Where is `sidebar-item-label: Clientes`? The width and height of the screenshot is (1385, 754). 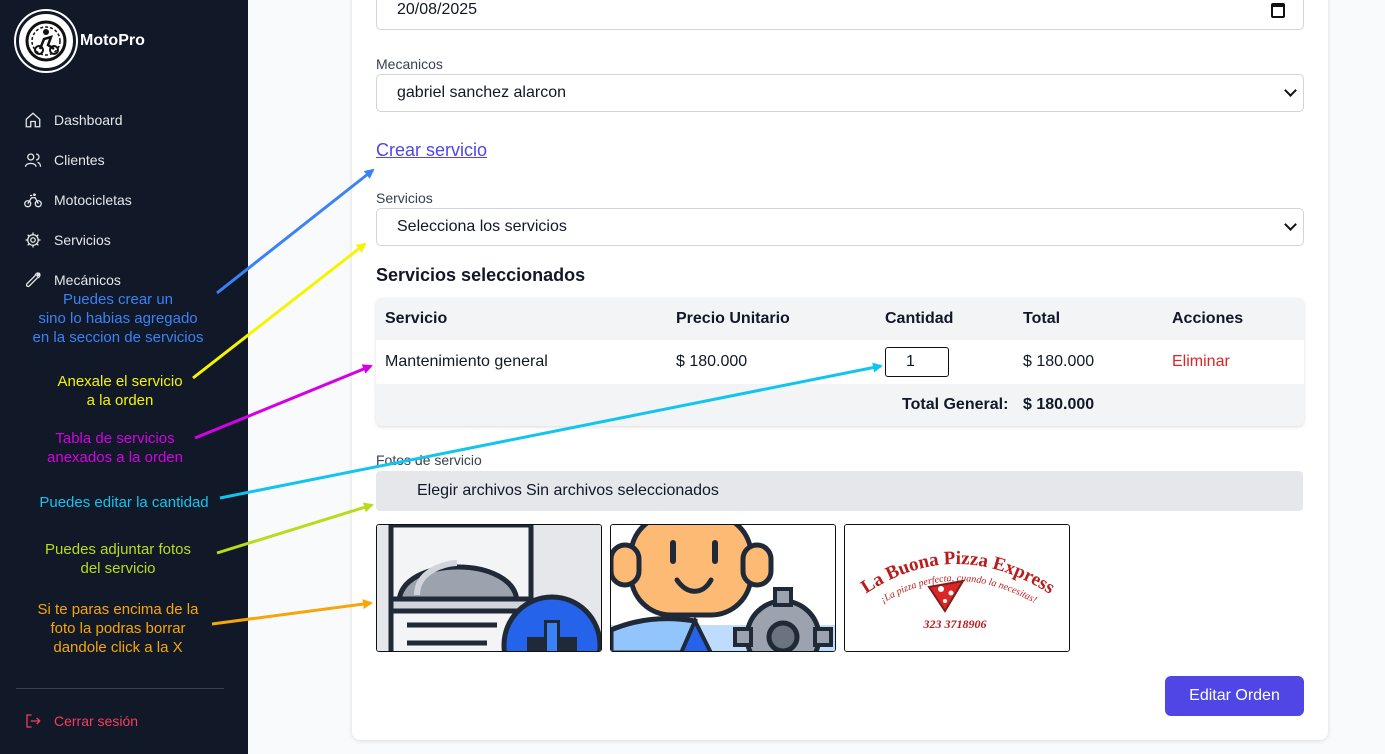
sidebar-item-label: Clientes is located at coordinates (79, 160).